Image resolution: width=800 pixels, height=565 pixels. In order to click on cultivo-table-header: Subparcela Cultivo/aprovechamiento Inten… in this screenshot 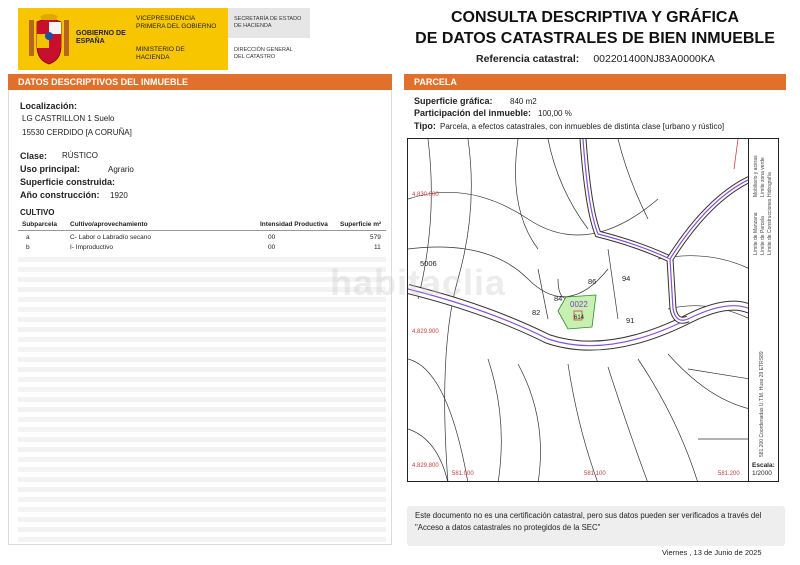, I will do `click(202, 225)`.